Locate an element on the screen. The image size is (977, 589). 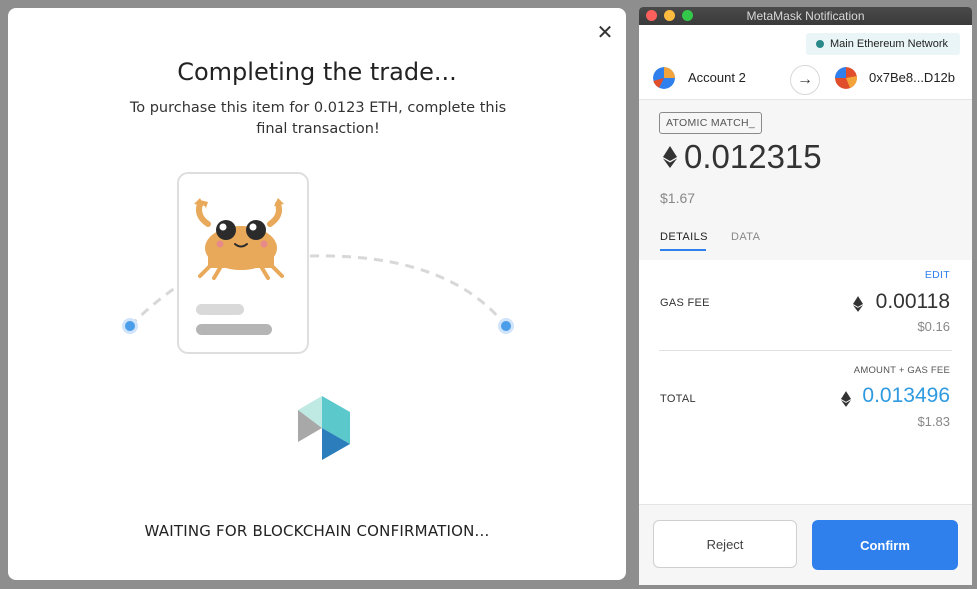
network-indicator: Main Ethereum Network is located at coordinates (883, 44).